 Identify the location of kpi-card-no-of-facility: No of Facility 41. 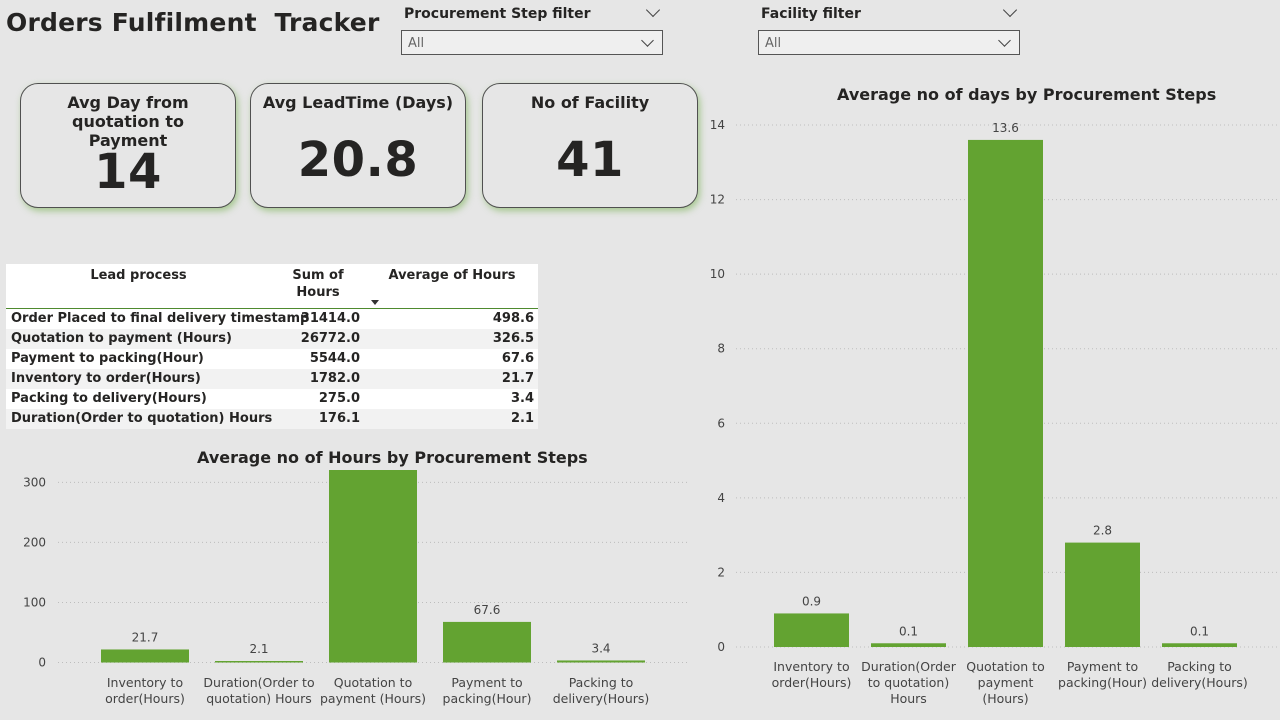
(590, 145).